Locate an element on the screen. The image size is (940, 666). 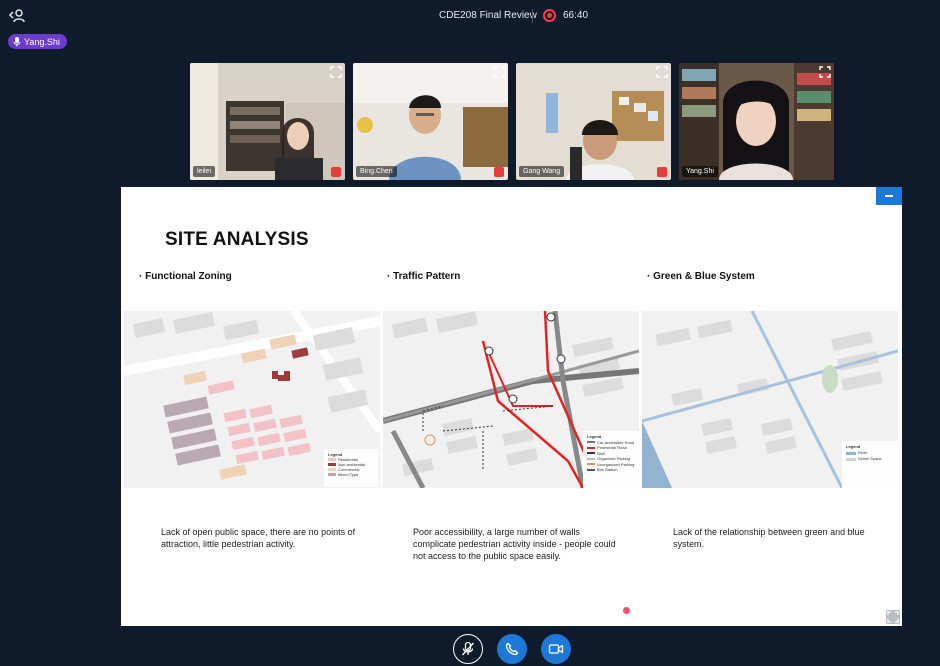
fullscreen-icon is located at coordinates (893, 617).